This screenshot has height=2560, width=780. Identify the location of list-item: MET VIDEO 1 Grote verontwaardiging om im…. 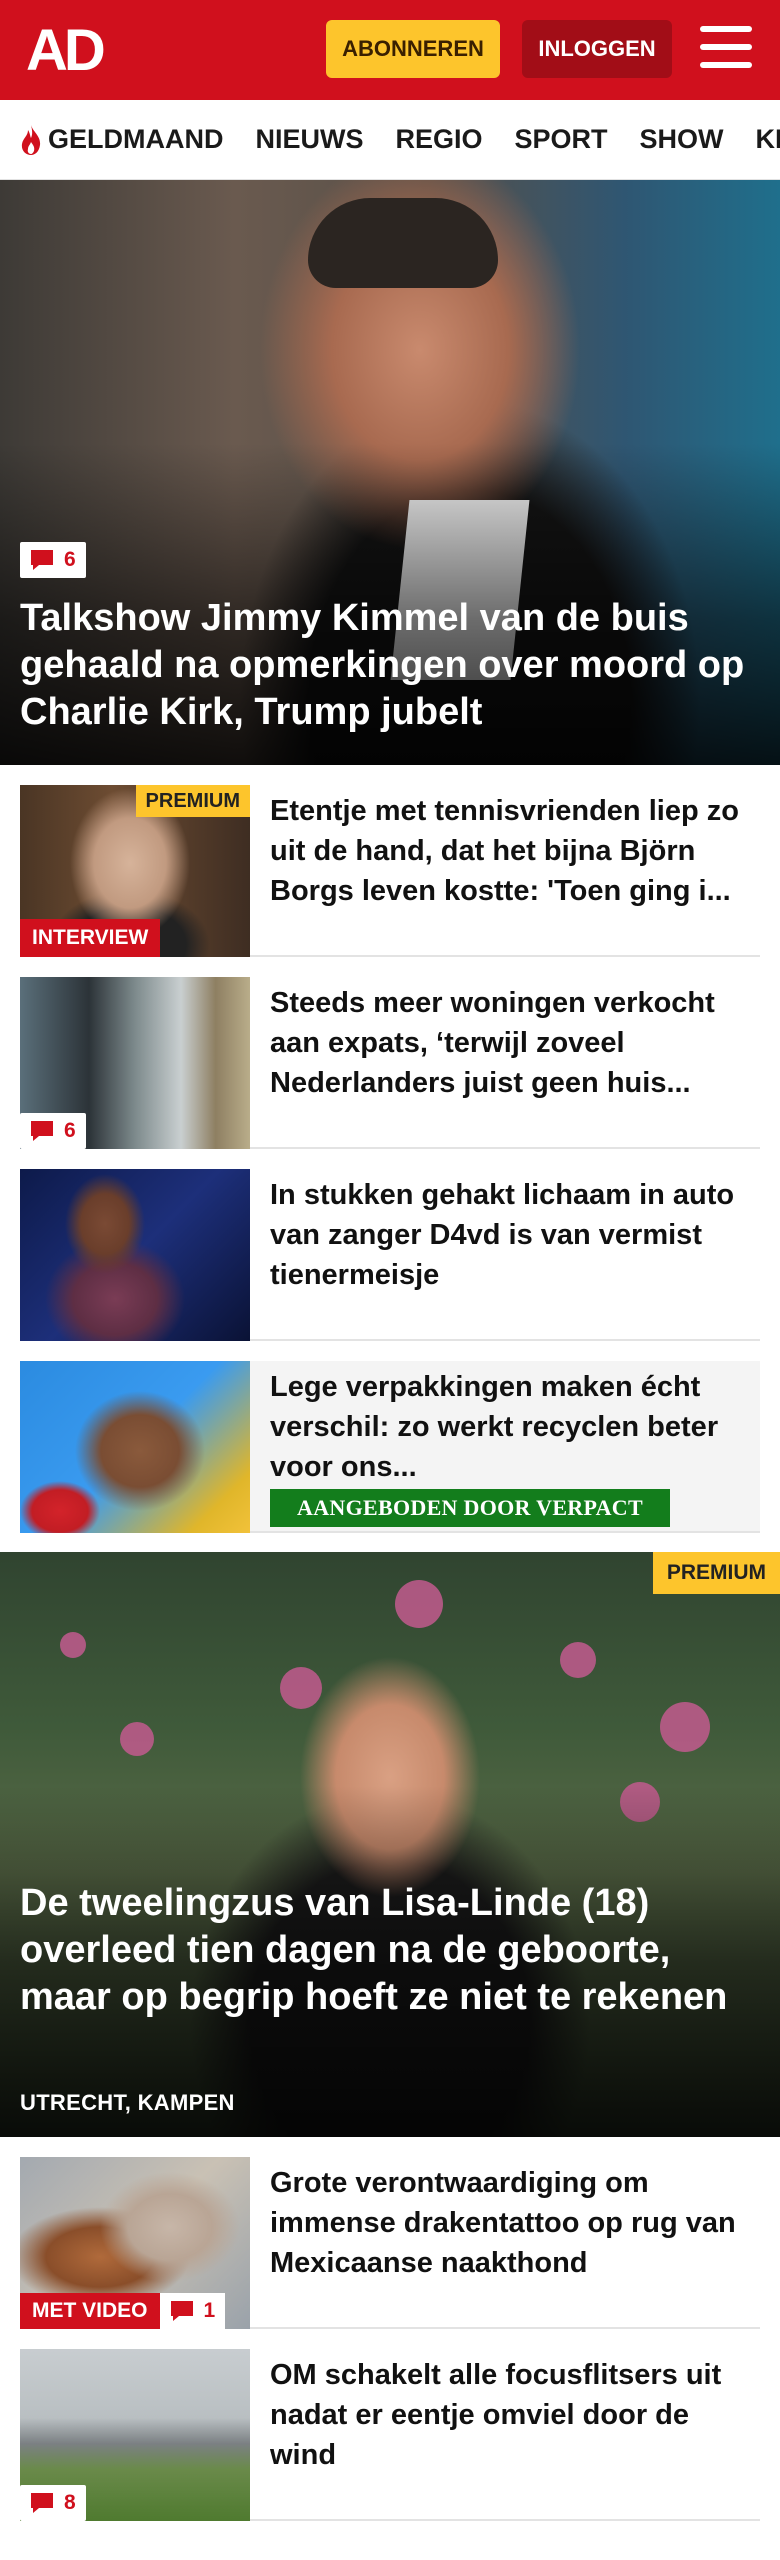
(390, 2243).